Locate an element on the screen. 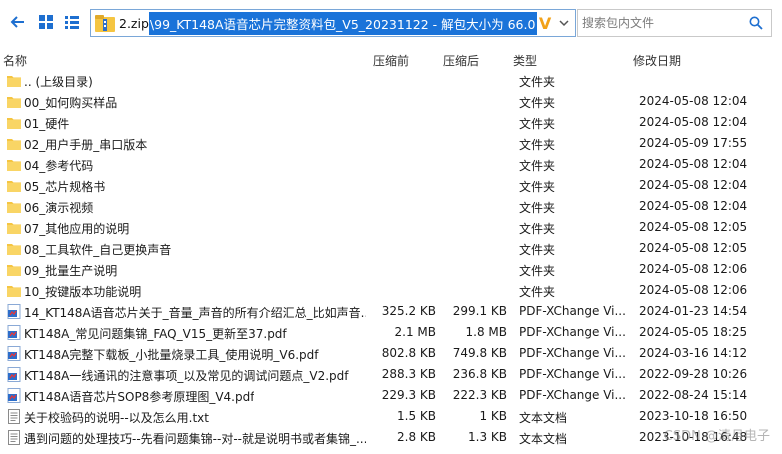 Image resolution: width=782 pixels, height=454 pixels. column-compressed: 压缩前 is located at coordinates (391, 60).